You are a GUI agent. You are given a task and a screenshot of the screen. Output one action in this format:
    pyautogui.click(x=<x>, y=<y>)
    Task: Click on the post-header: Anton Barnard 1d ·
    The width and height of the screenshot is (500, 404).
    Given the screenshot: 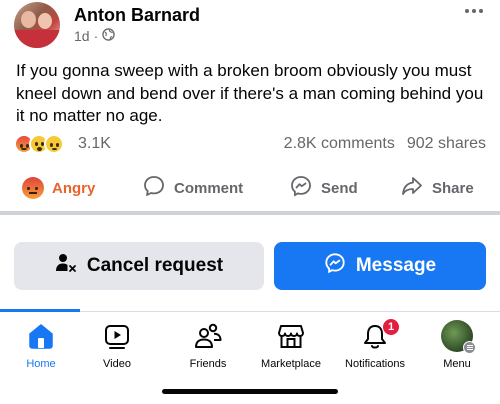 What is the action you would take?
    pyautogui.click(x=250, y=26)
    